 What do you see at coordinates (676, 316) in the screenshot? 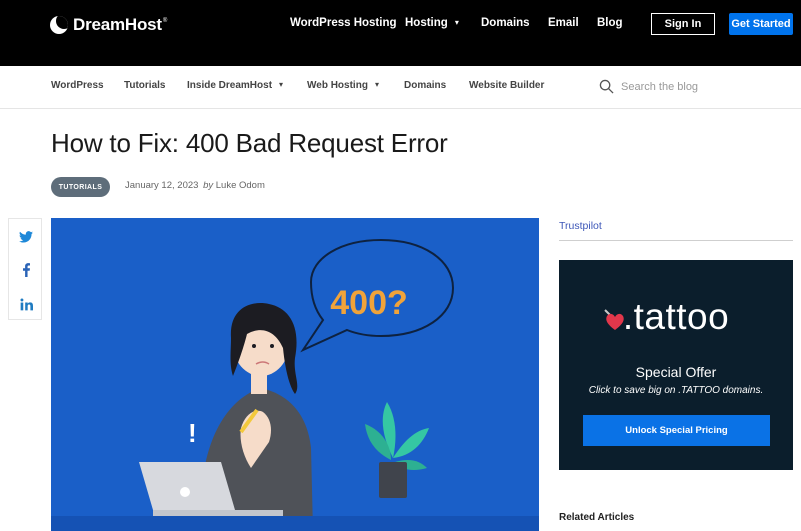
I see `ad-brand: .tattoo` at bounding box center [676, 316].